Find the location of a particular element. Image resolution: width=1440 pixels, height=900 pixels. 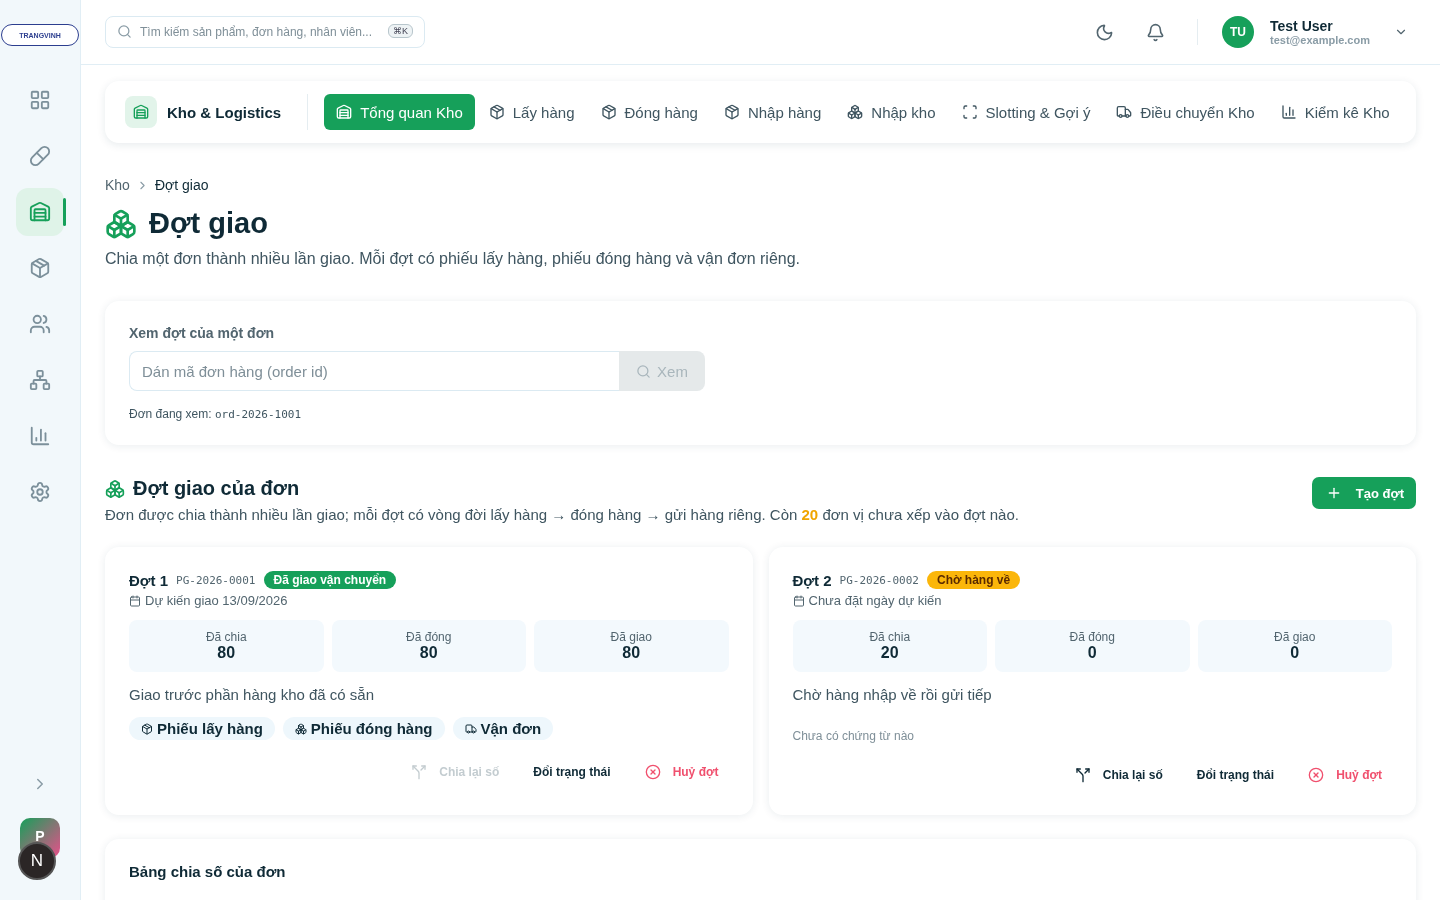

bell-icon is located at coordinates (1155, 32).